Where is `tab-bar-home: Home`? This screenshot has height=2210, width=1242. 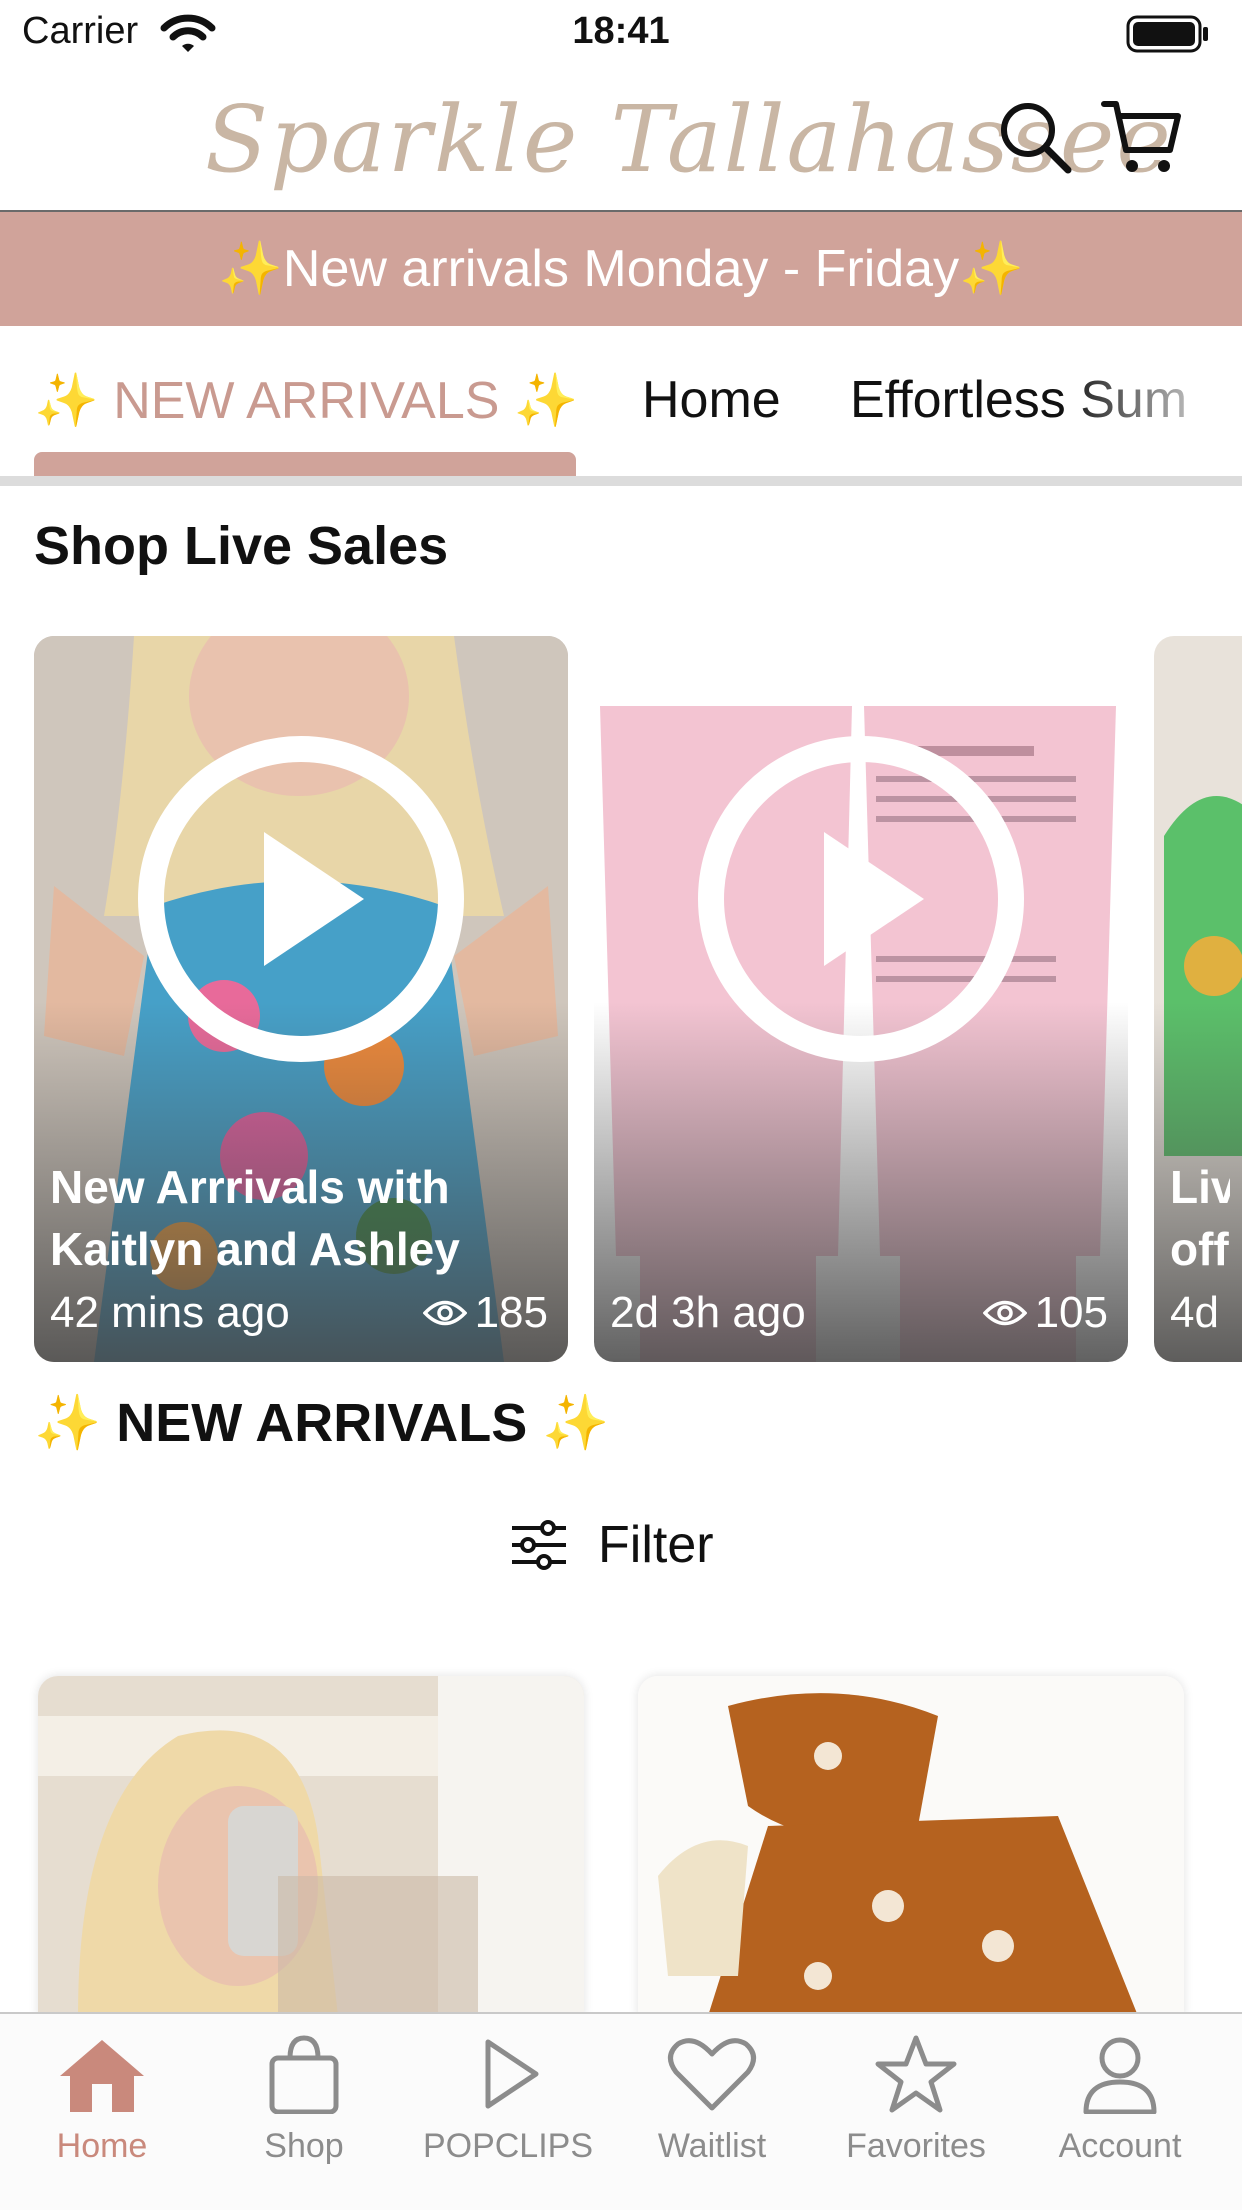
tab-bar-home: Home is located at coordinates (102, 2100).